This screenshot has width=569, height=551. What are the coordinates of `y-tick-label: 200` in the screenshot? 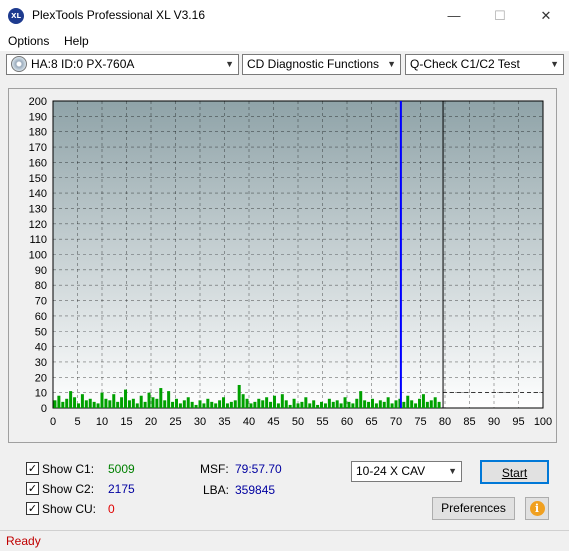 It's located at (38, 102).